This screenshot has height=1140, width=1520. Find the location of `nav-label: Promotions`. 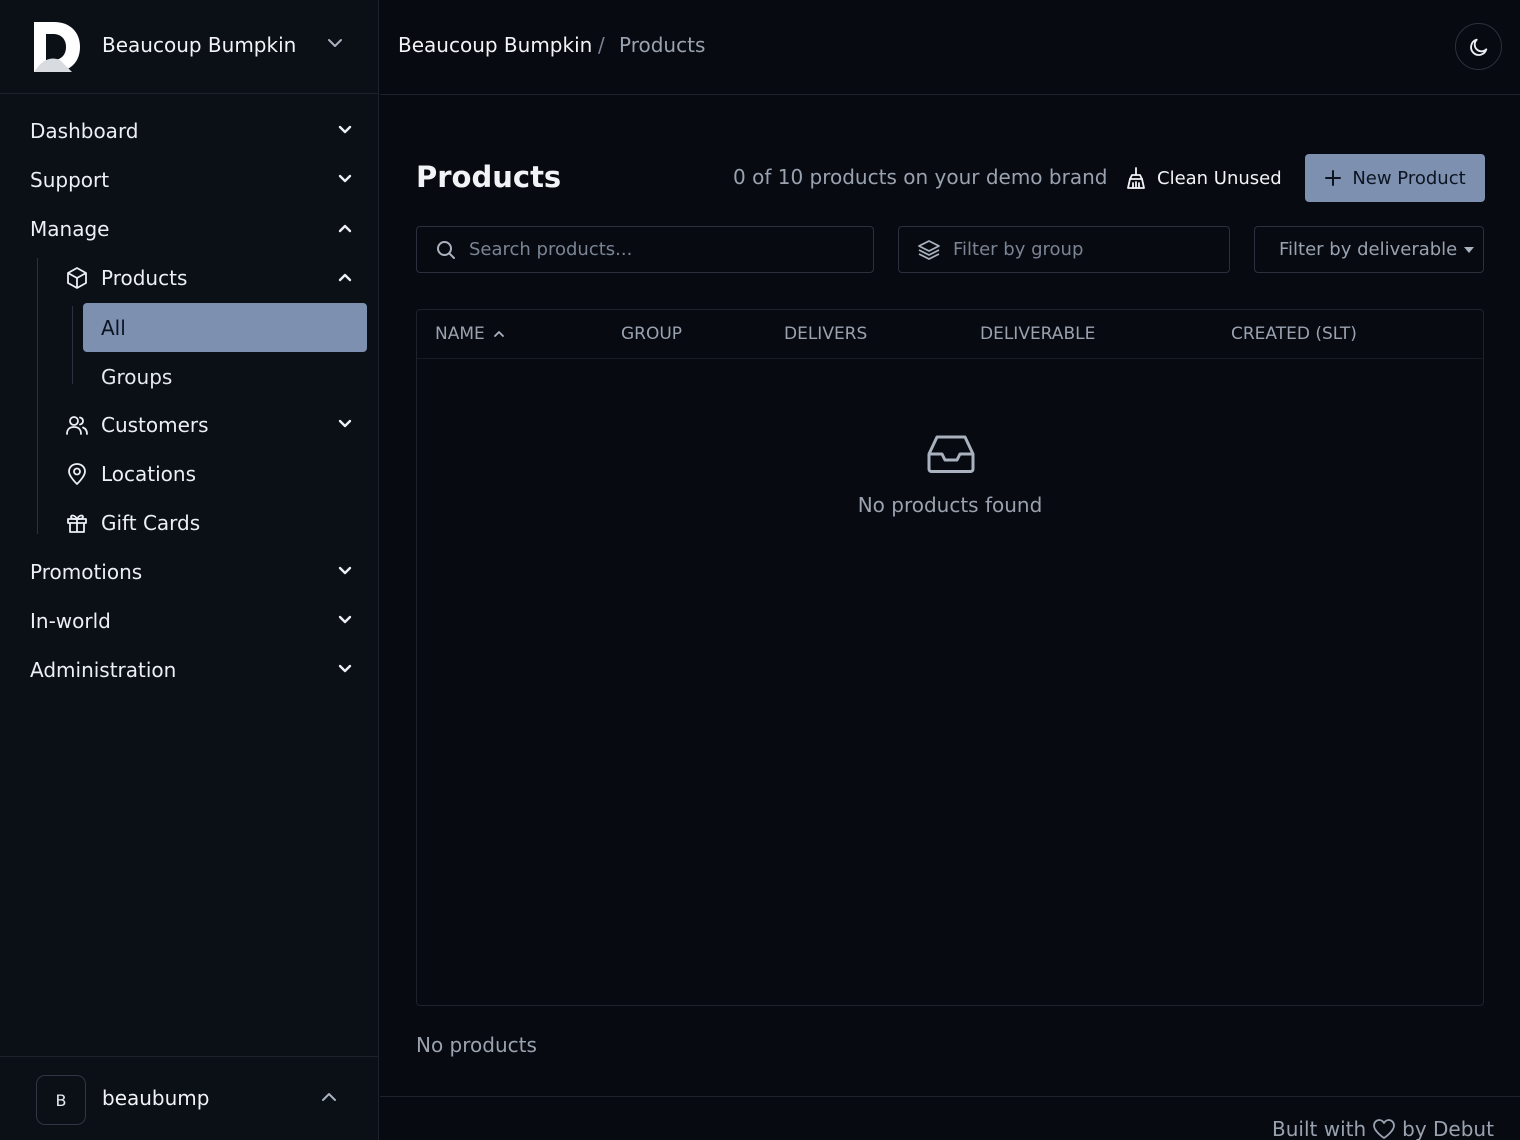

nav-label: Promotions is located at coordinates (86, 572).